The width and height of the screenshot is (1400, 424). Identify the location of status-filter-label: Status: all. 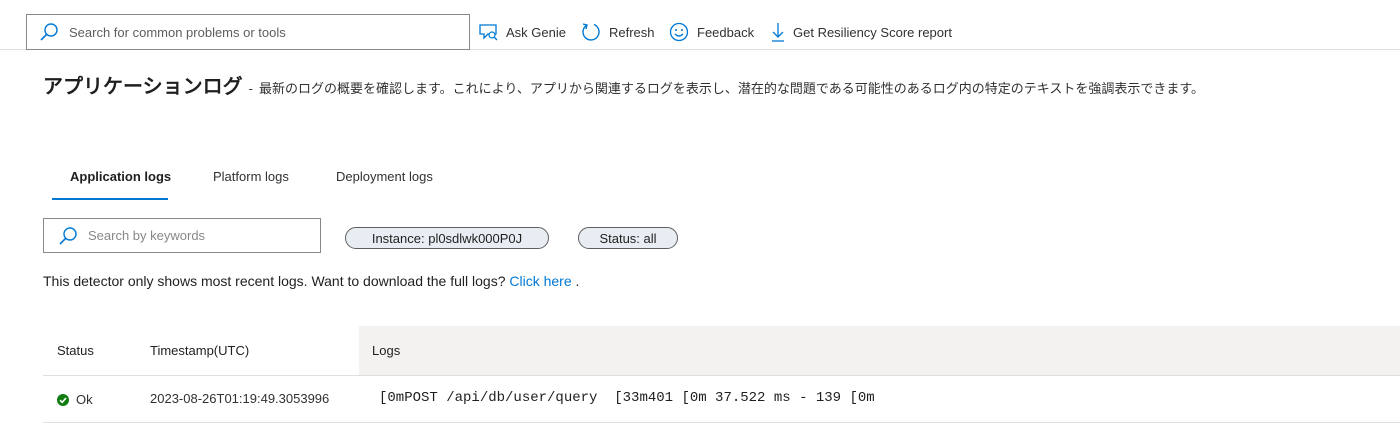
(628, 238).